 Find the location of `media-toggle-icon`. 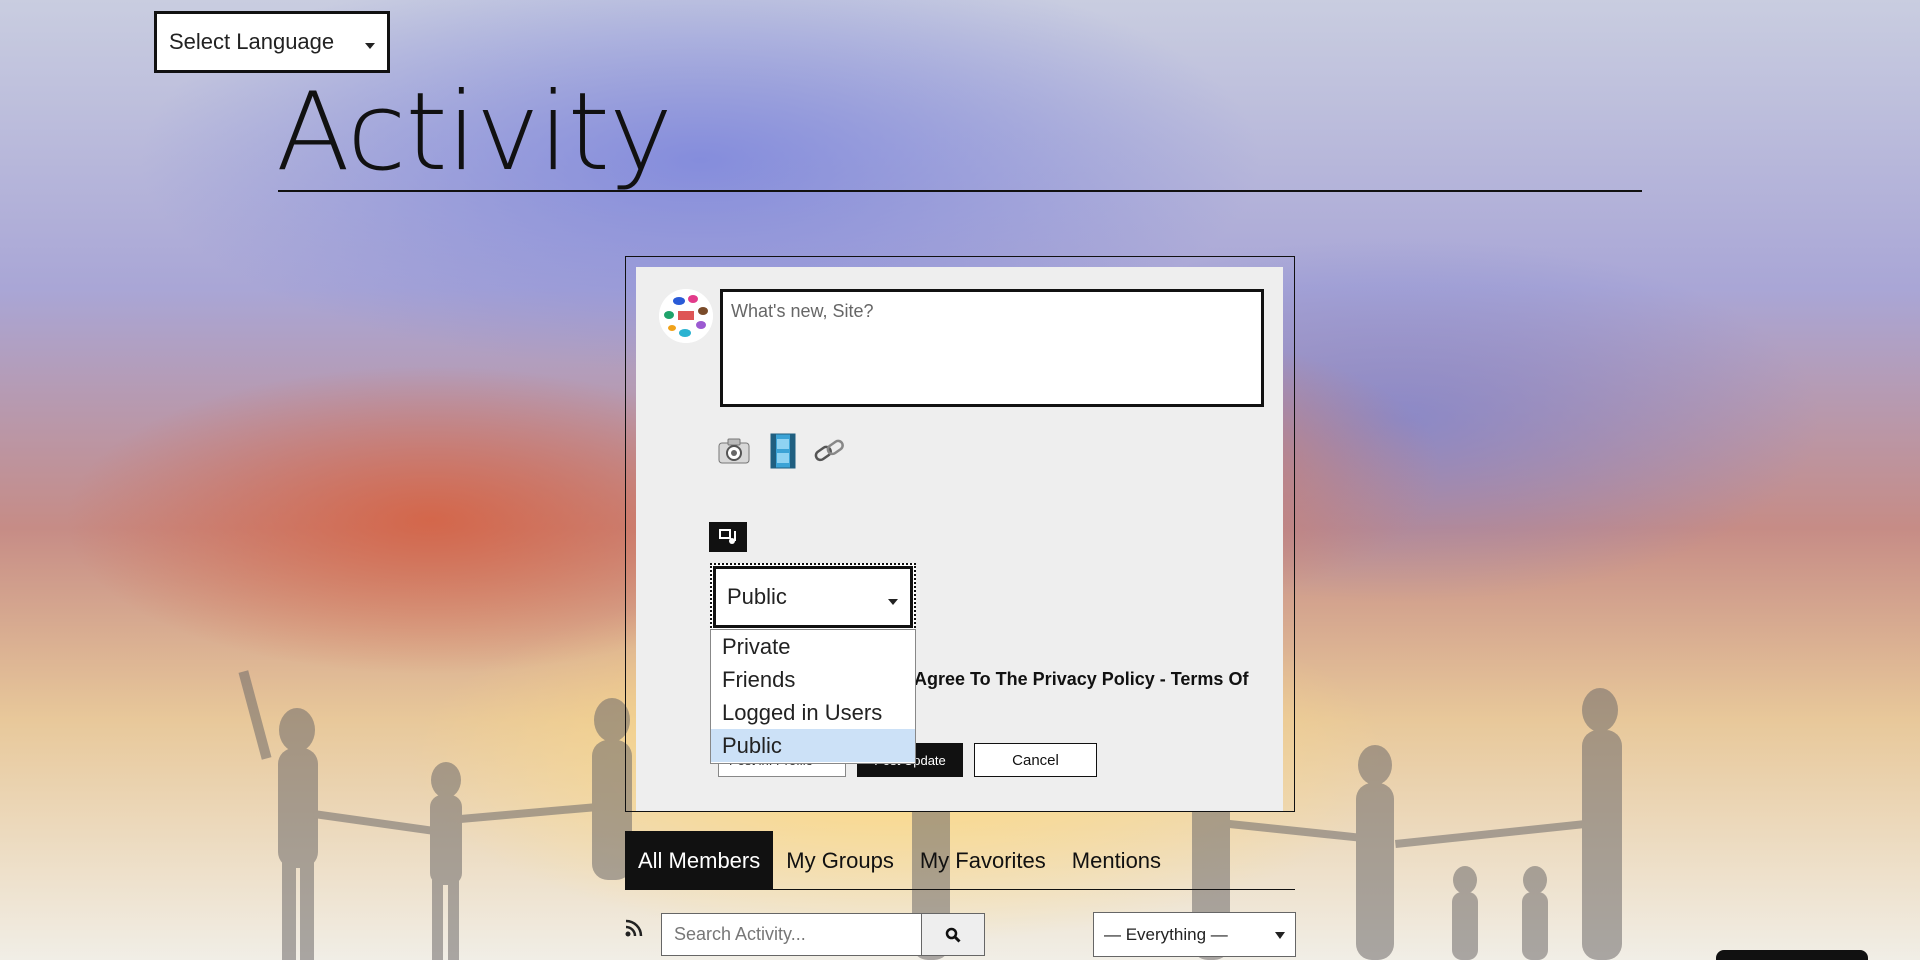

media-toggle-icon is located at coordinates (727, 536).